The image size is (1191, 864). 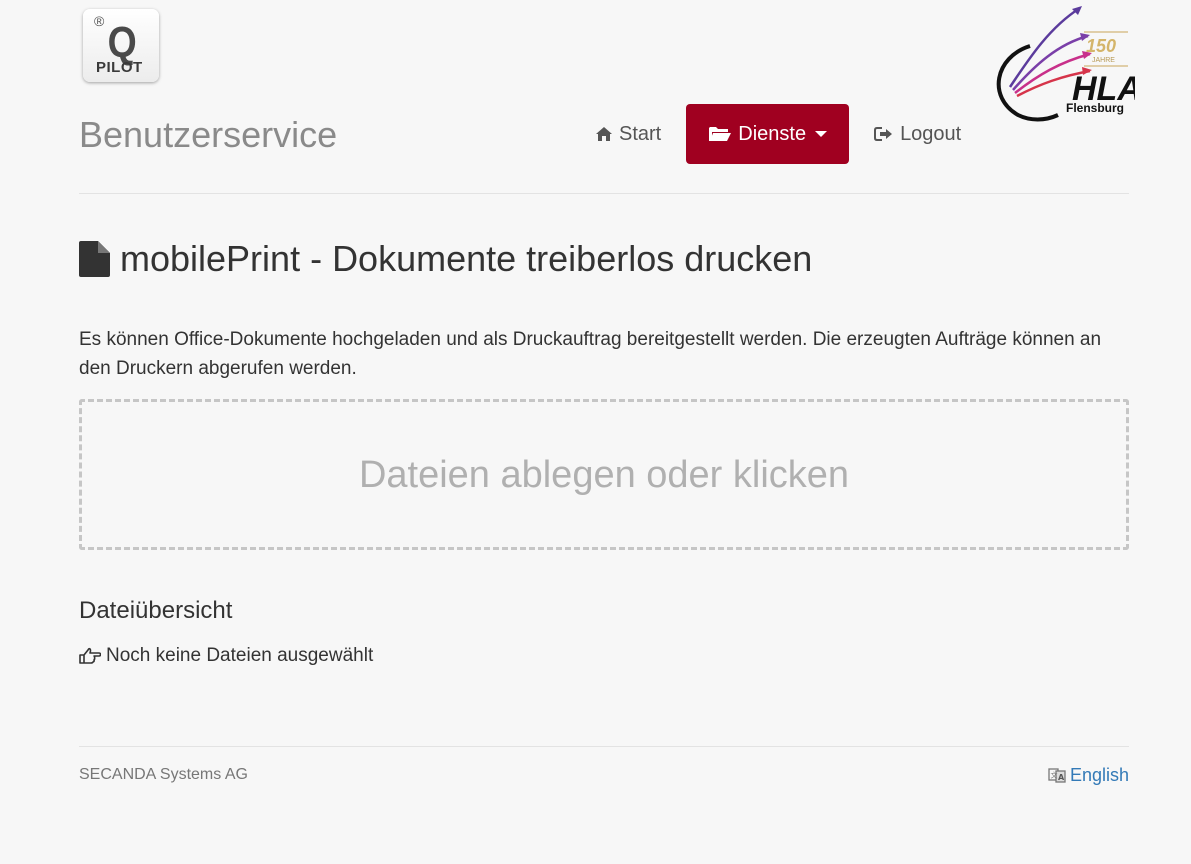 I want to click on nav-start-label: Start, so click(x=640, y=133).